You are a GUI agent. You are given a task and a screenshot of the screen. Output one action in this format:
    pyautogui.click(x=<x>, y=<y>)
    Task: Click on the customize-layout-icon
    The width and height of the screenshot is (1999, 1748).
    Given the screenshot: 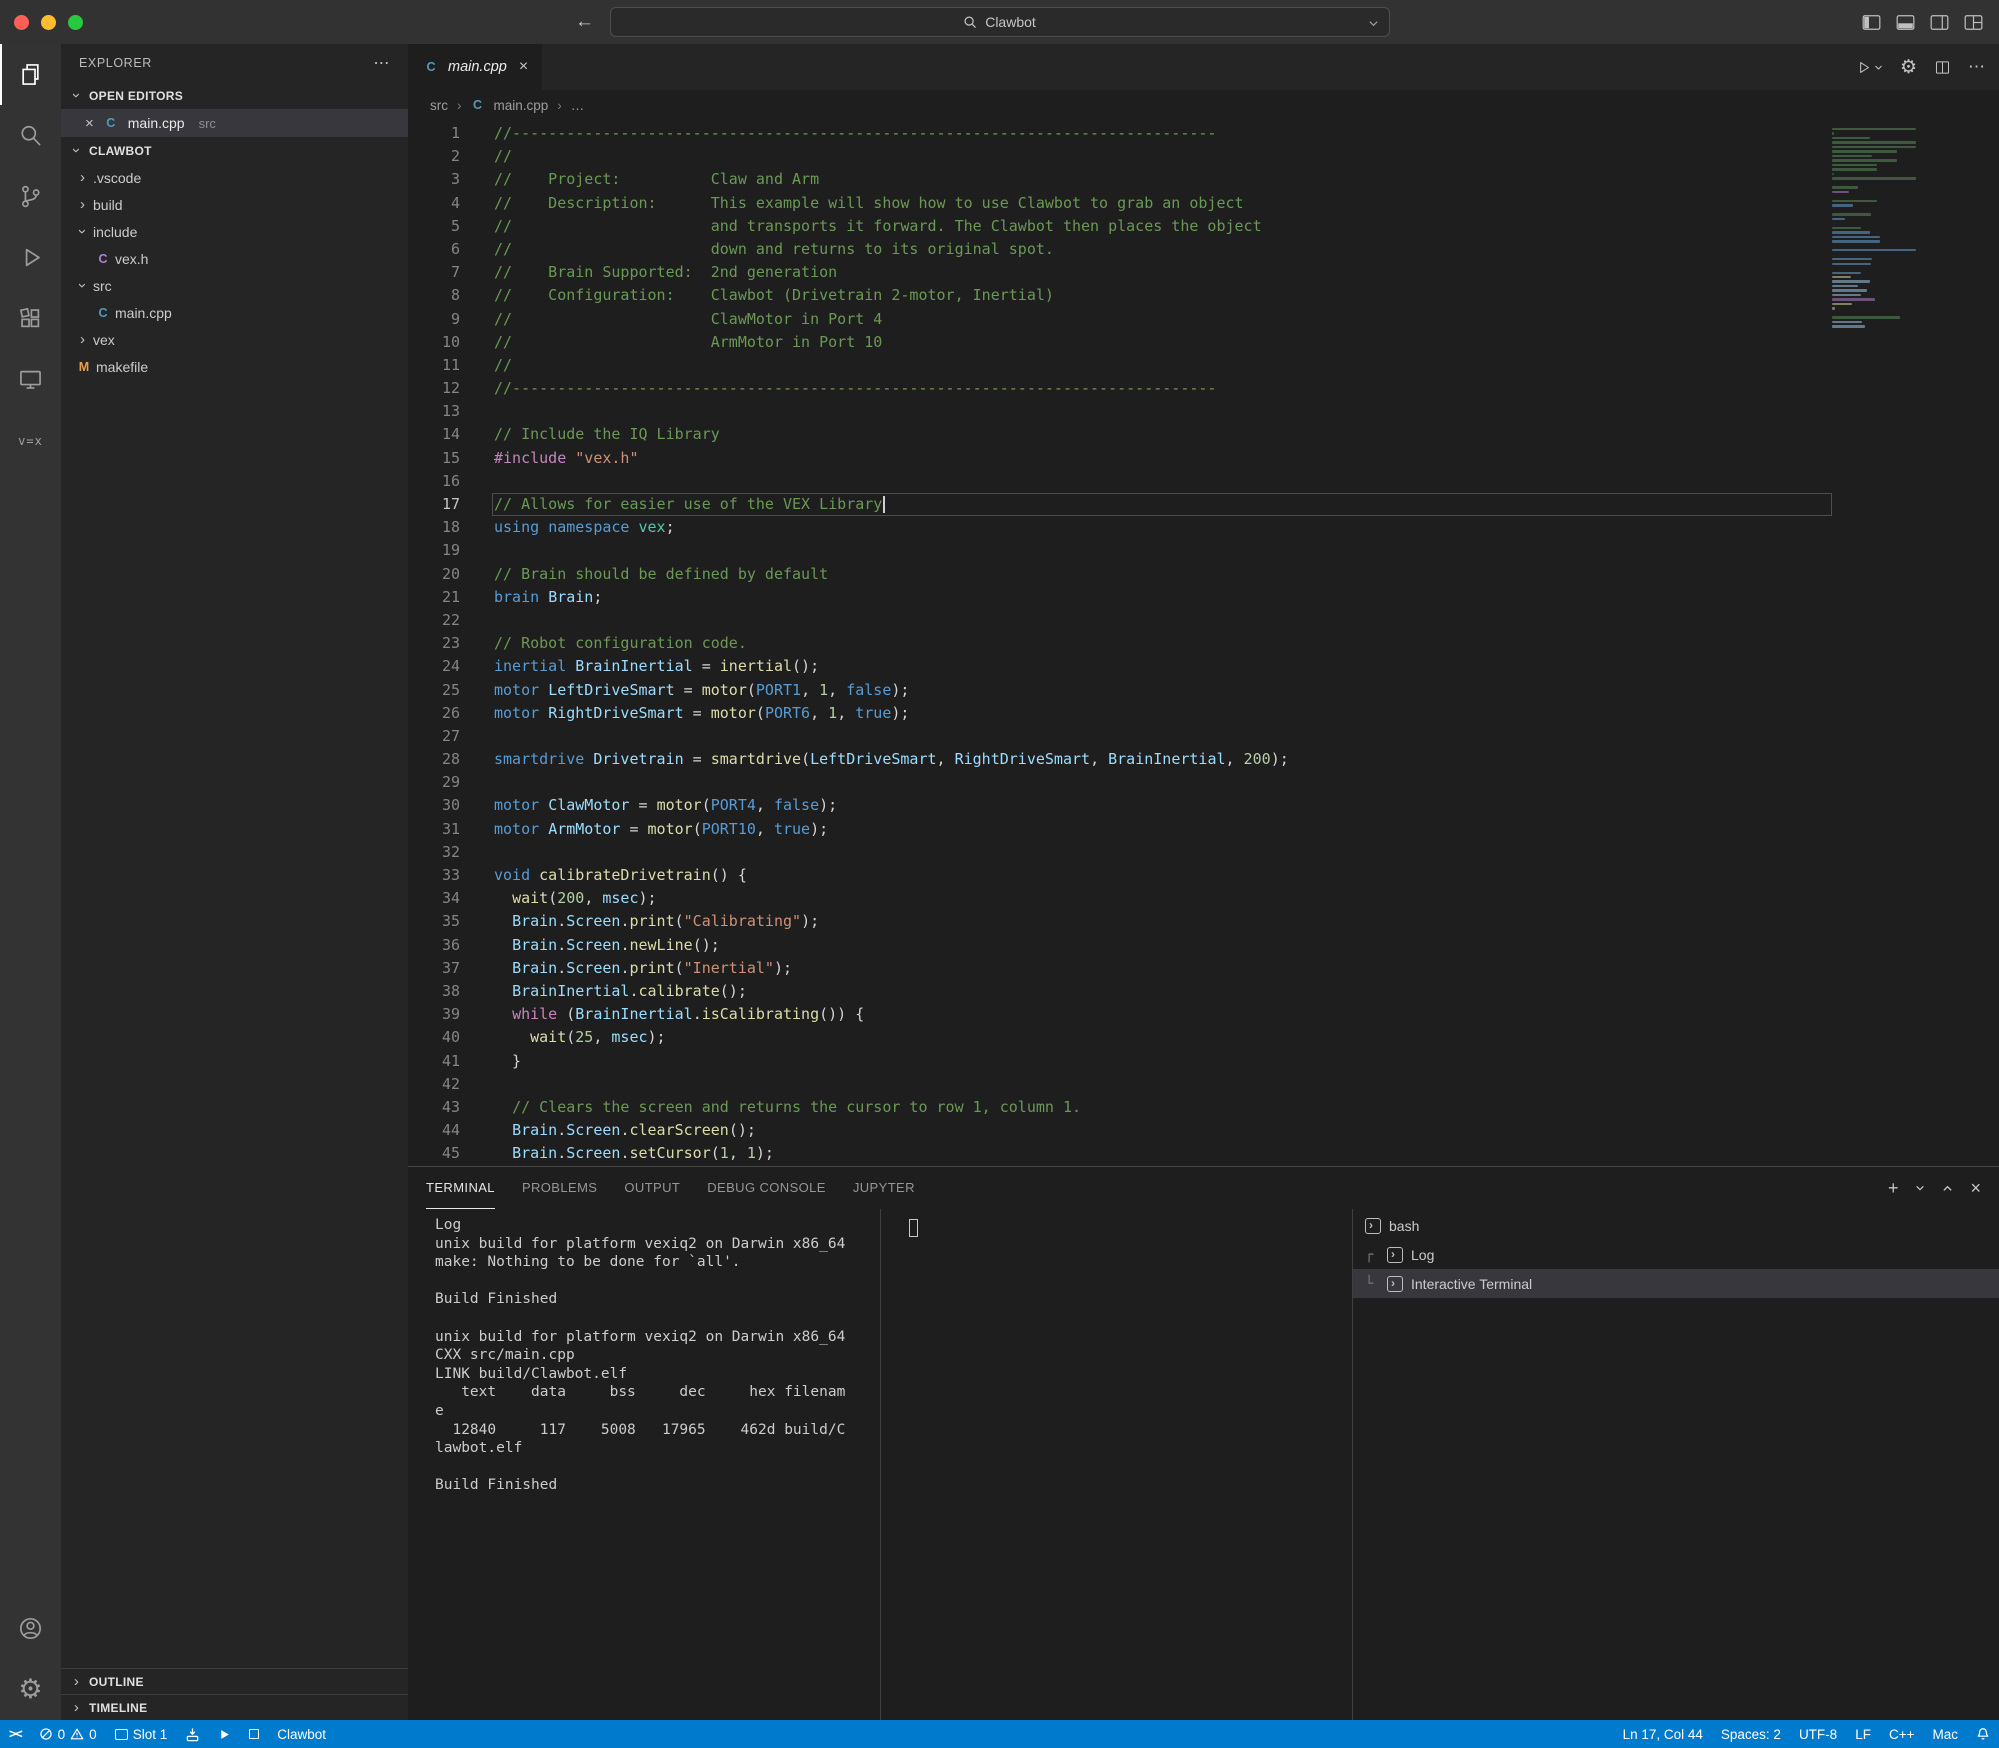 What is the action you would take?
    pyautogui.click(x=1973, y=22)
    